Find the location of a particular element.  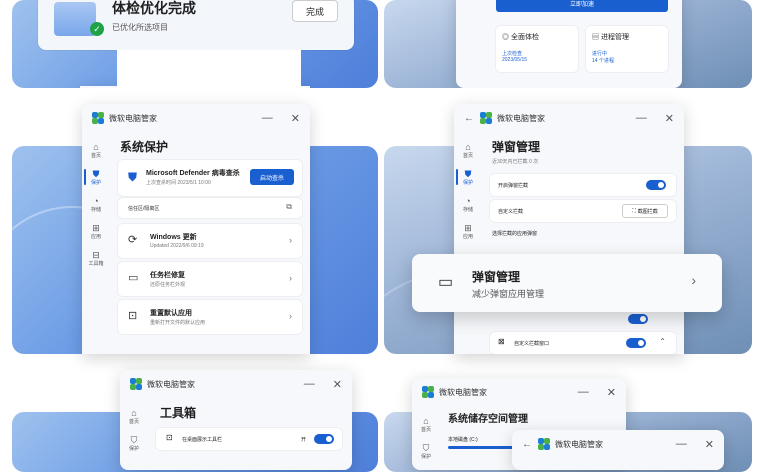

app-toggle is located at coordinates (638, 319).